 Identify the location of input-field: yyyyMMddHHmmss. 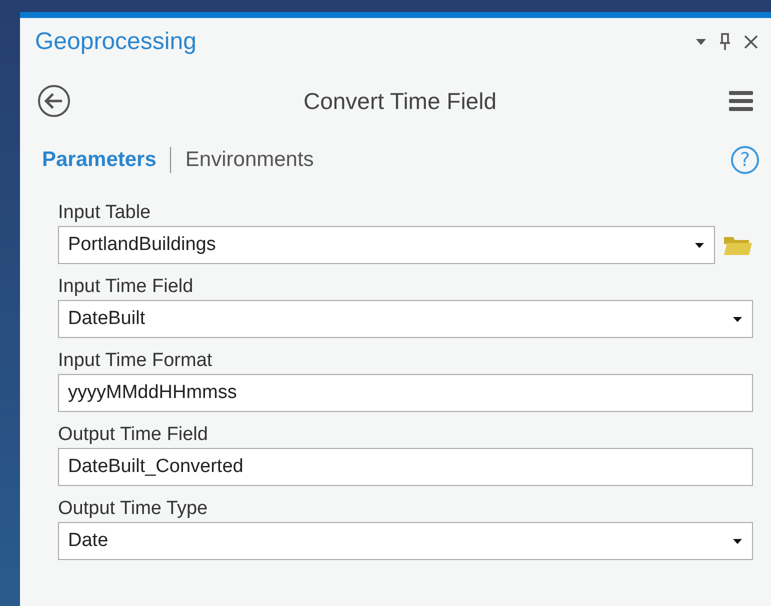
(405, 393).